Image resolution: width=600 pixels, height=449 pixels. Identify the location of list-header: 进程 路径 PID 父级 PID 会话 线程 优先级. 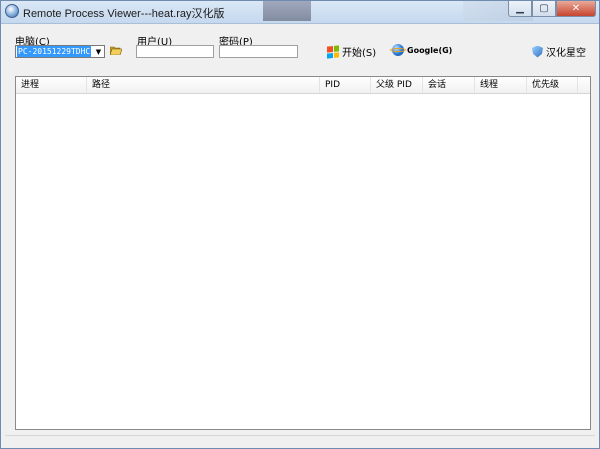
(303, 85).